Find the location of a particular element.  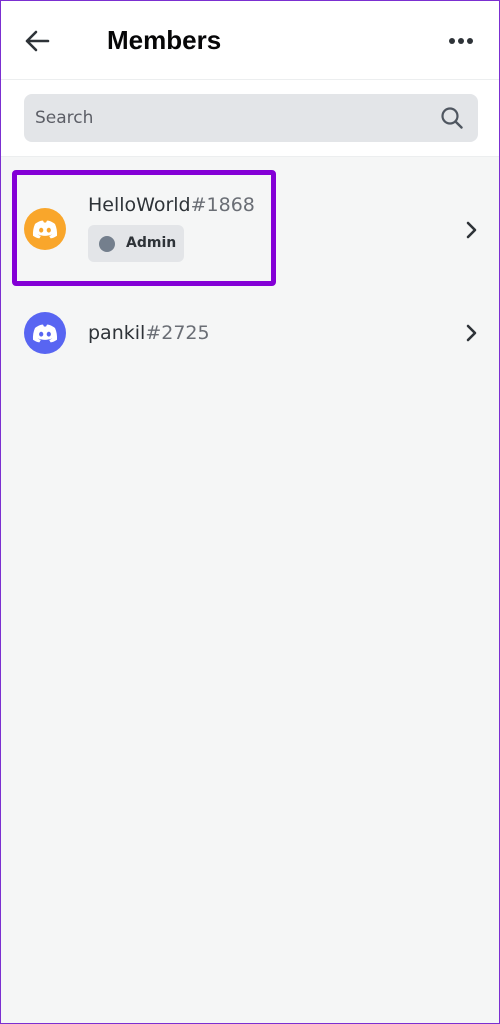

member-name: pankil#2725 is located at coordinates (149, 333).